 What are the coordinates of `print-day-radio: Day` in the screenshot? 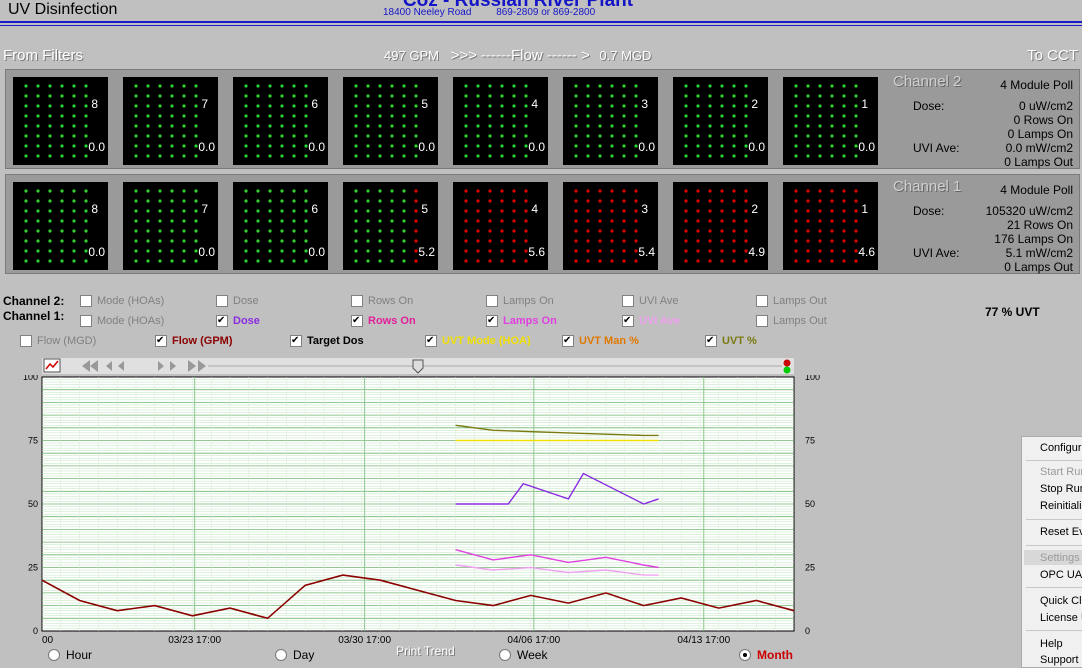 It's located at (294, 655).